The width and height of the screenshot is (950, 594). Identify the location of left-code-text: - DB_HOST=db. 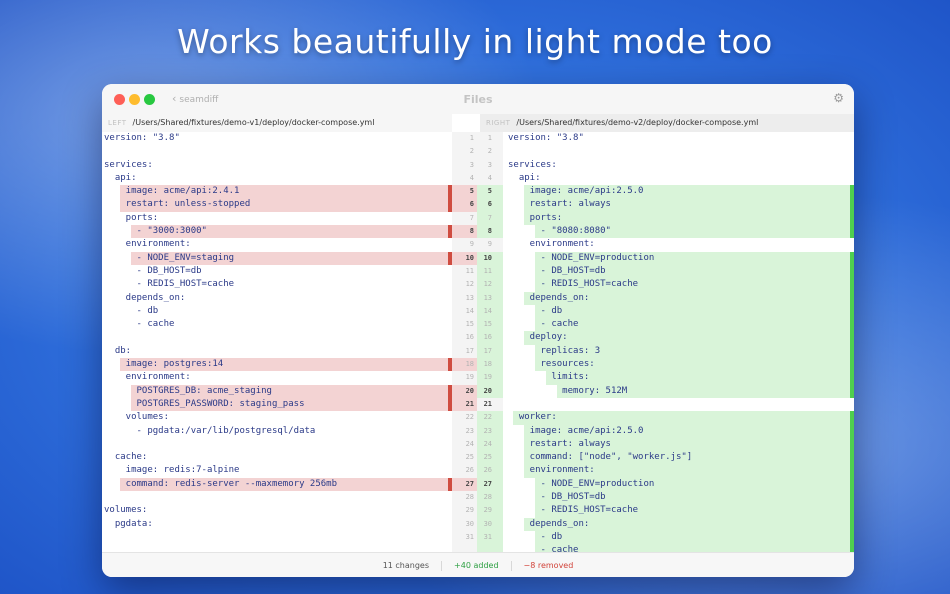
(153, 270).